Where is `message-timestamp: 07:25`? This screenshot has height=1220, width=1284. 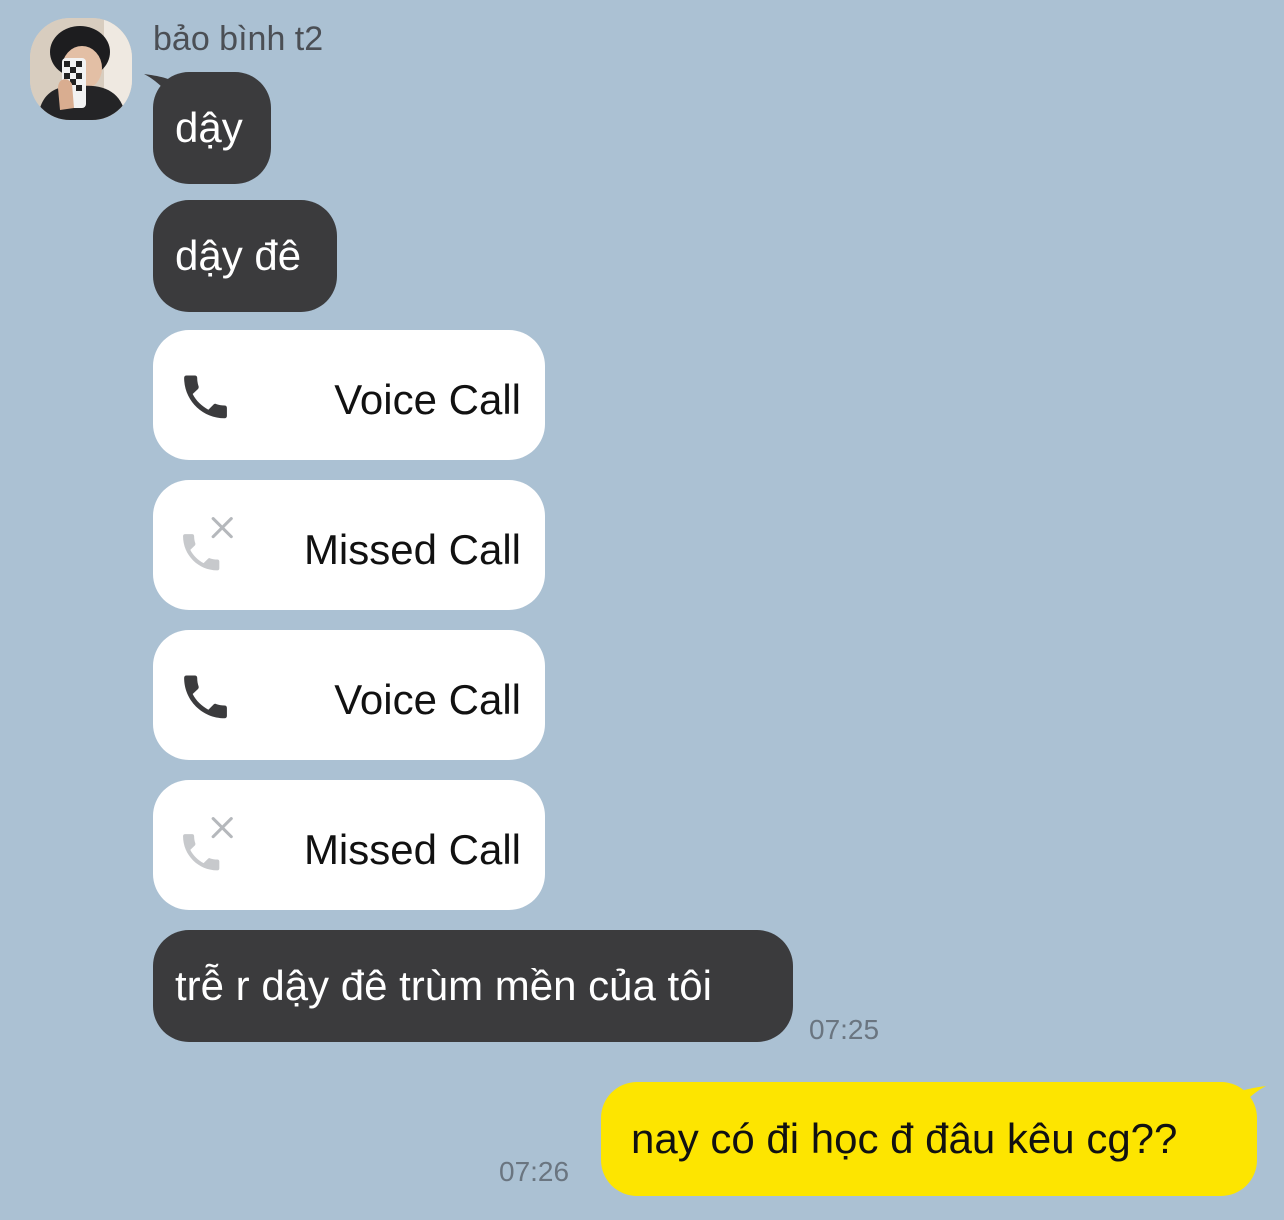 message-timestamp: 07:25 is located at coordinates (844, 1029).